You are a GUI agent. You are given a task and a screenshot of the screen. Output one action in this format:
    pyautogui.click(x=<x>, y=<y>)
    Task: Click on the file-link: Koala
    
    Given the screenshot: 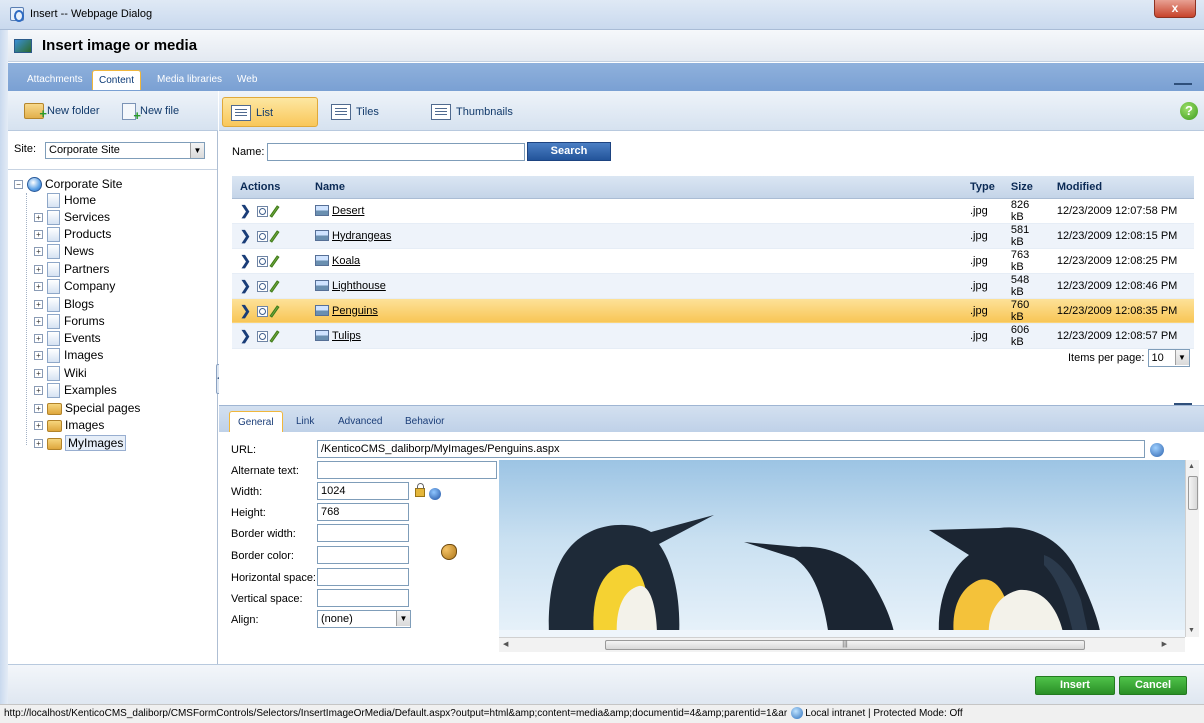 What is the action you would take?
    pyautogui.click(x=346, y=261)
    